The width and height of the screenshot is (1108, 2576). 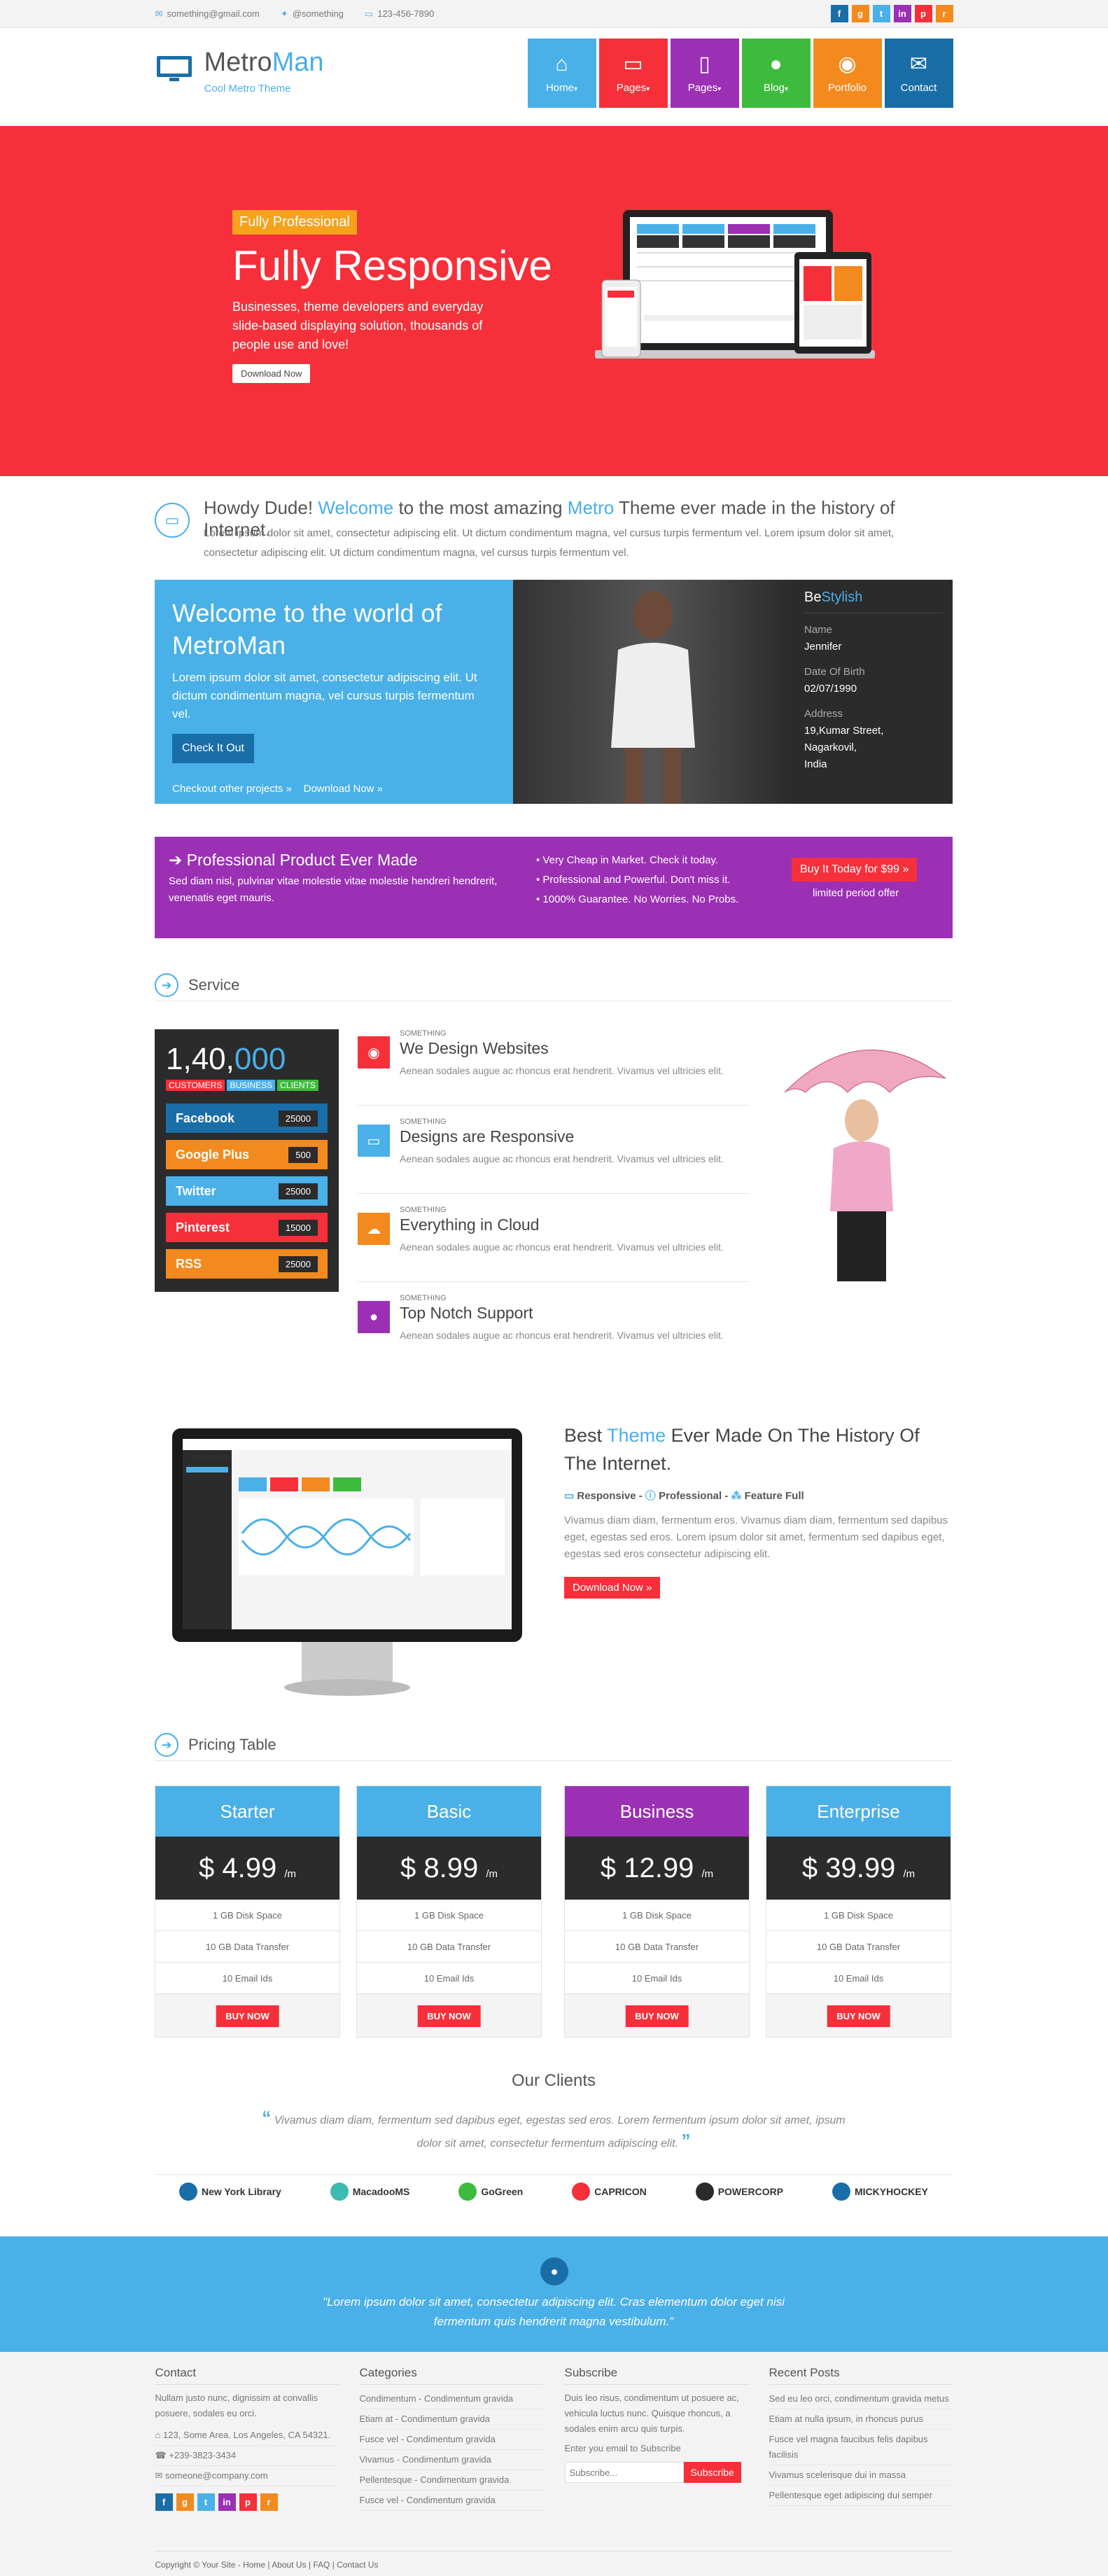 What do you see at coordinates (232, 1744) in the screenshot?
I see `pricing-title: Pricing Table` at bounding box center [232, 1744].